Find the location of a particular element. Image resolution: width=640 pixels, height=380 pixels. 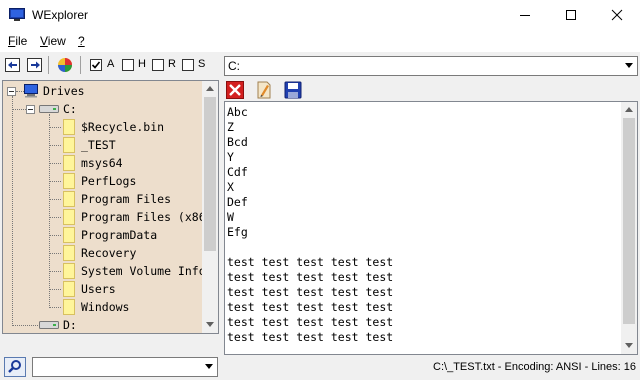

search-input is located at coordinates (125, 367).